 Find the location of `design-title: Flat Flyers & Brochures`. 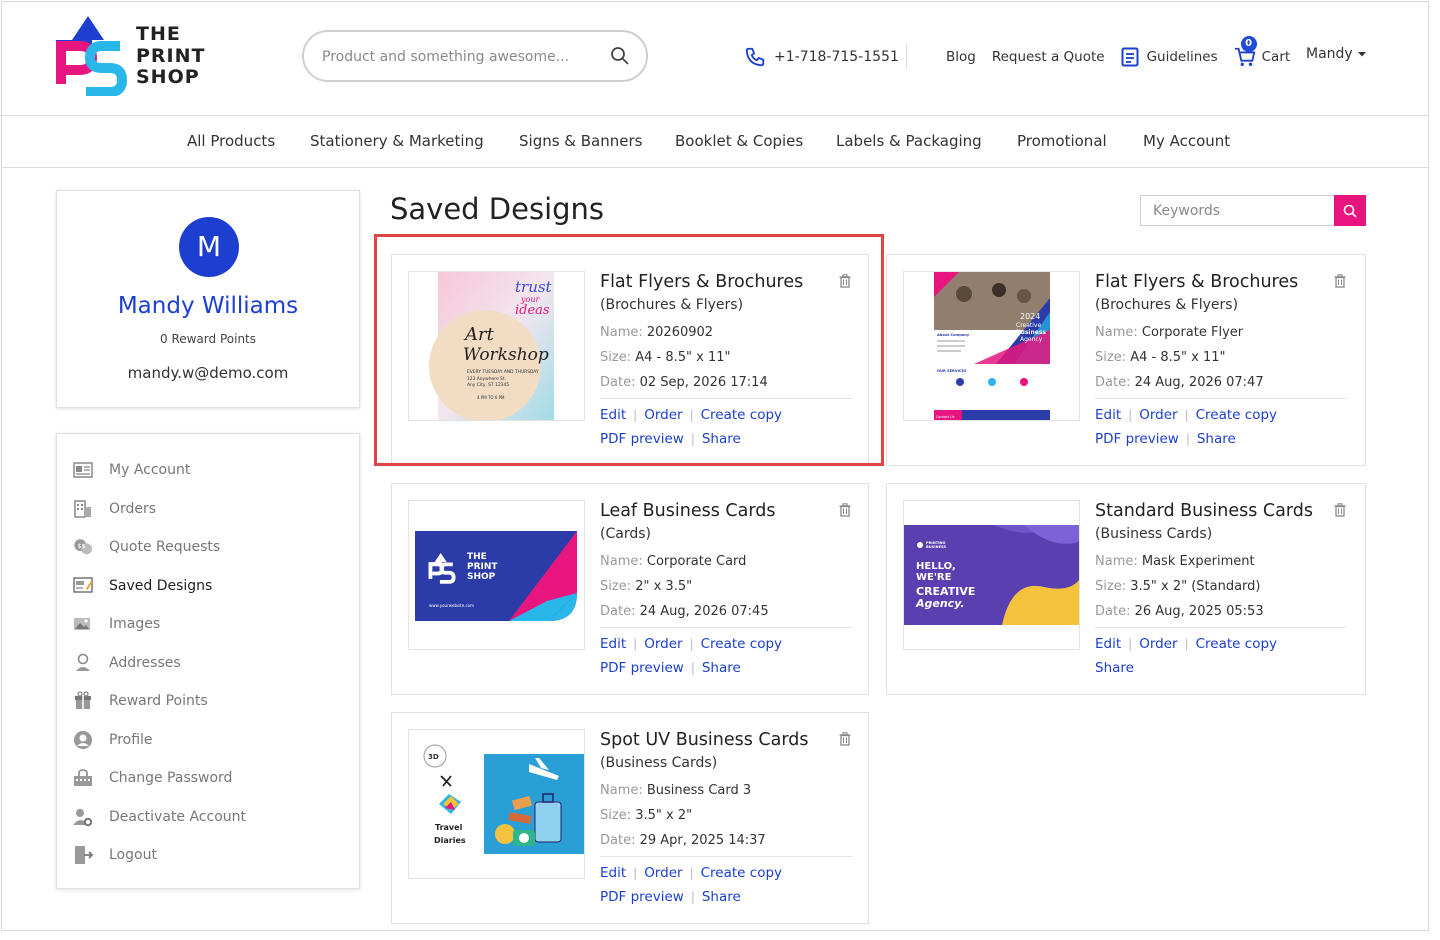

design-title: Flat Flyers & Brochures is located at coordinates (1197, 282).